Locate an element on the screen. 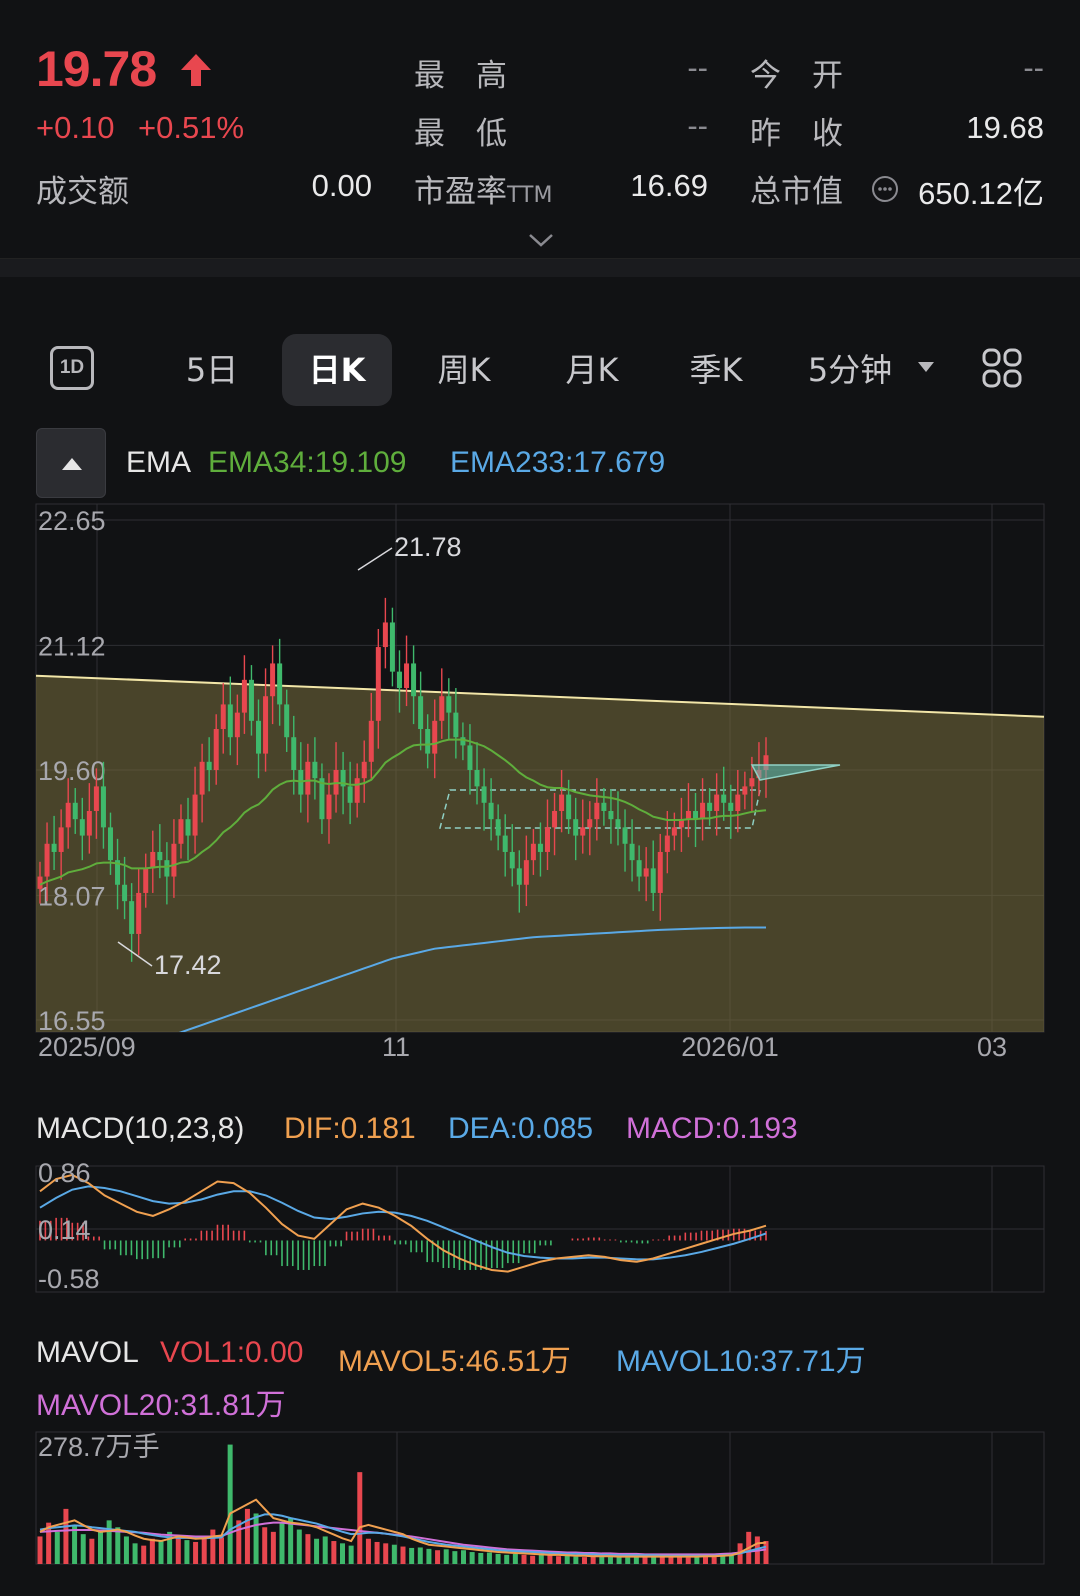 Image resolution: width=1080 pixels, height=1596 pixels. collapse-indicator-button is located at coordinates (71, 463).